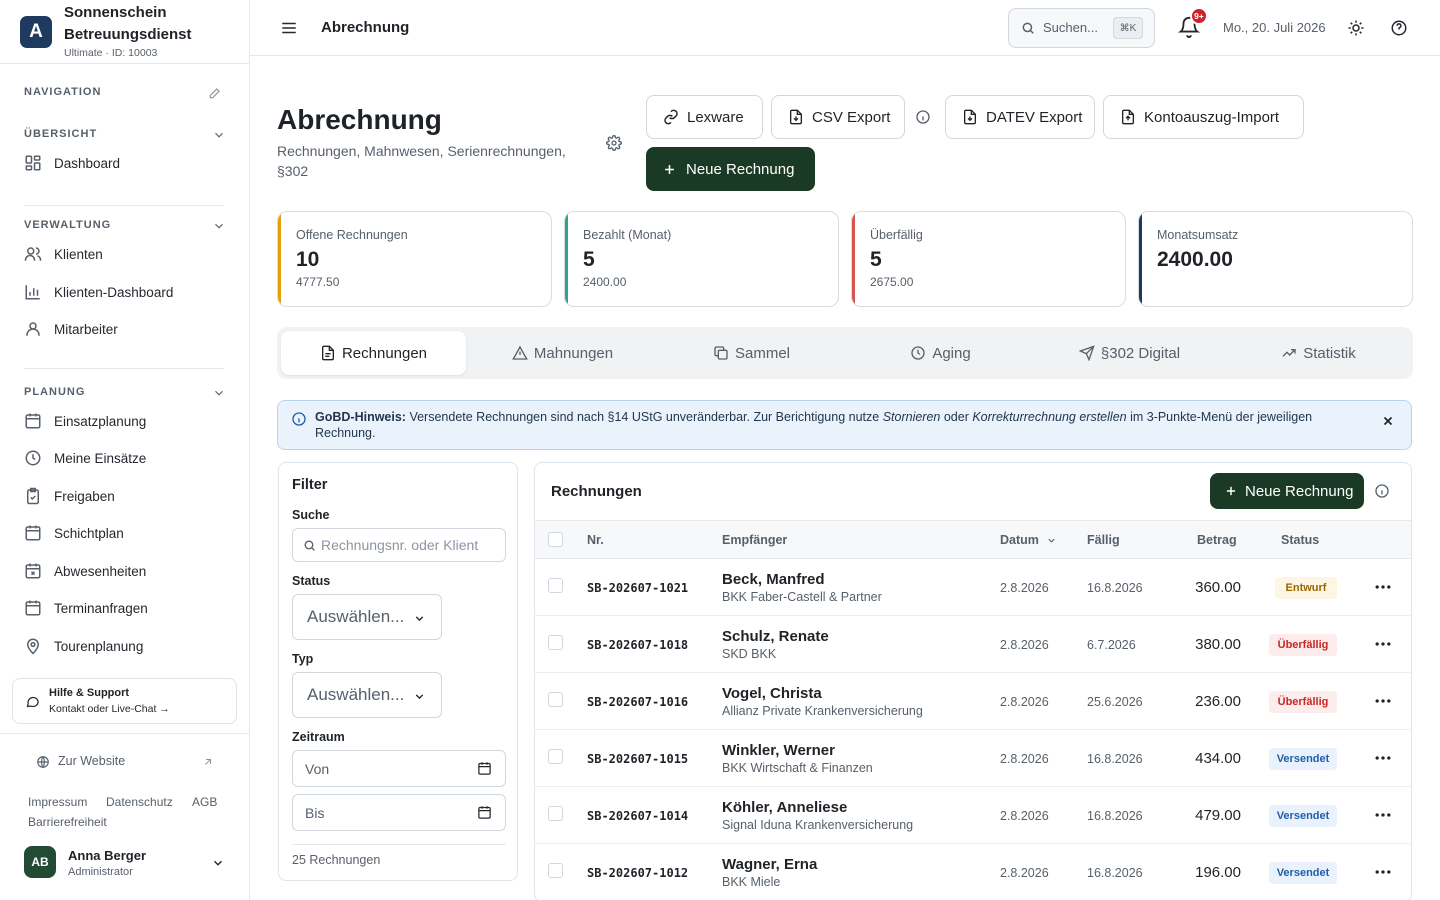 The image size is (1440, 900). I want to click on tab-mahnungen: Mahnungen, so click(562, 353).